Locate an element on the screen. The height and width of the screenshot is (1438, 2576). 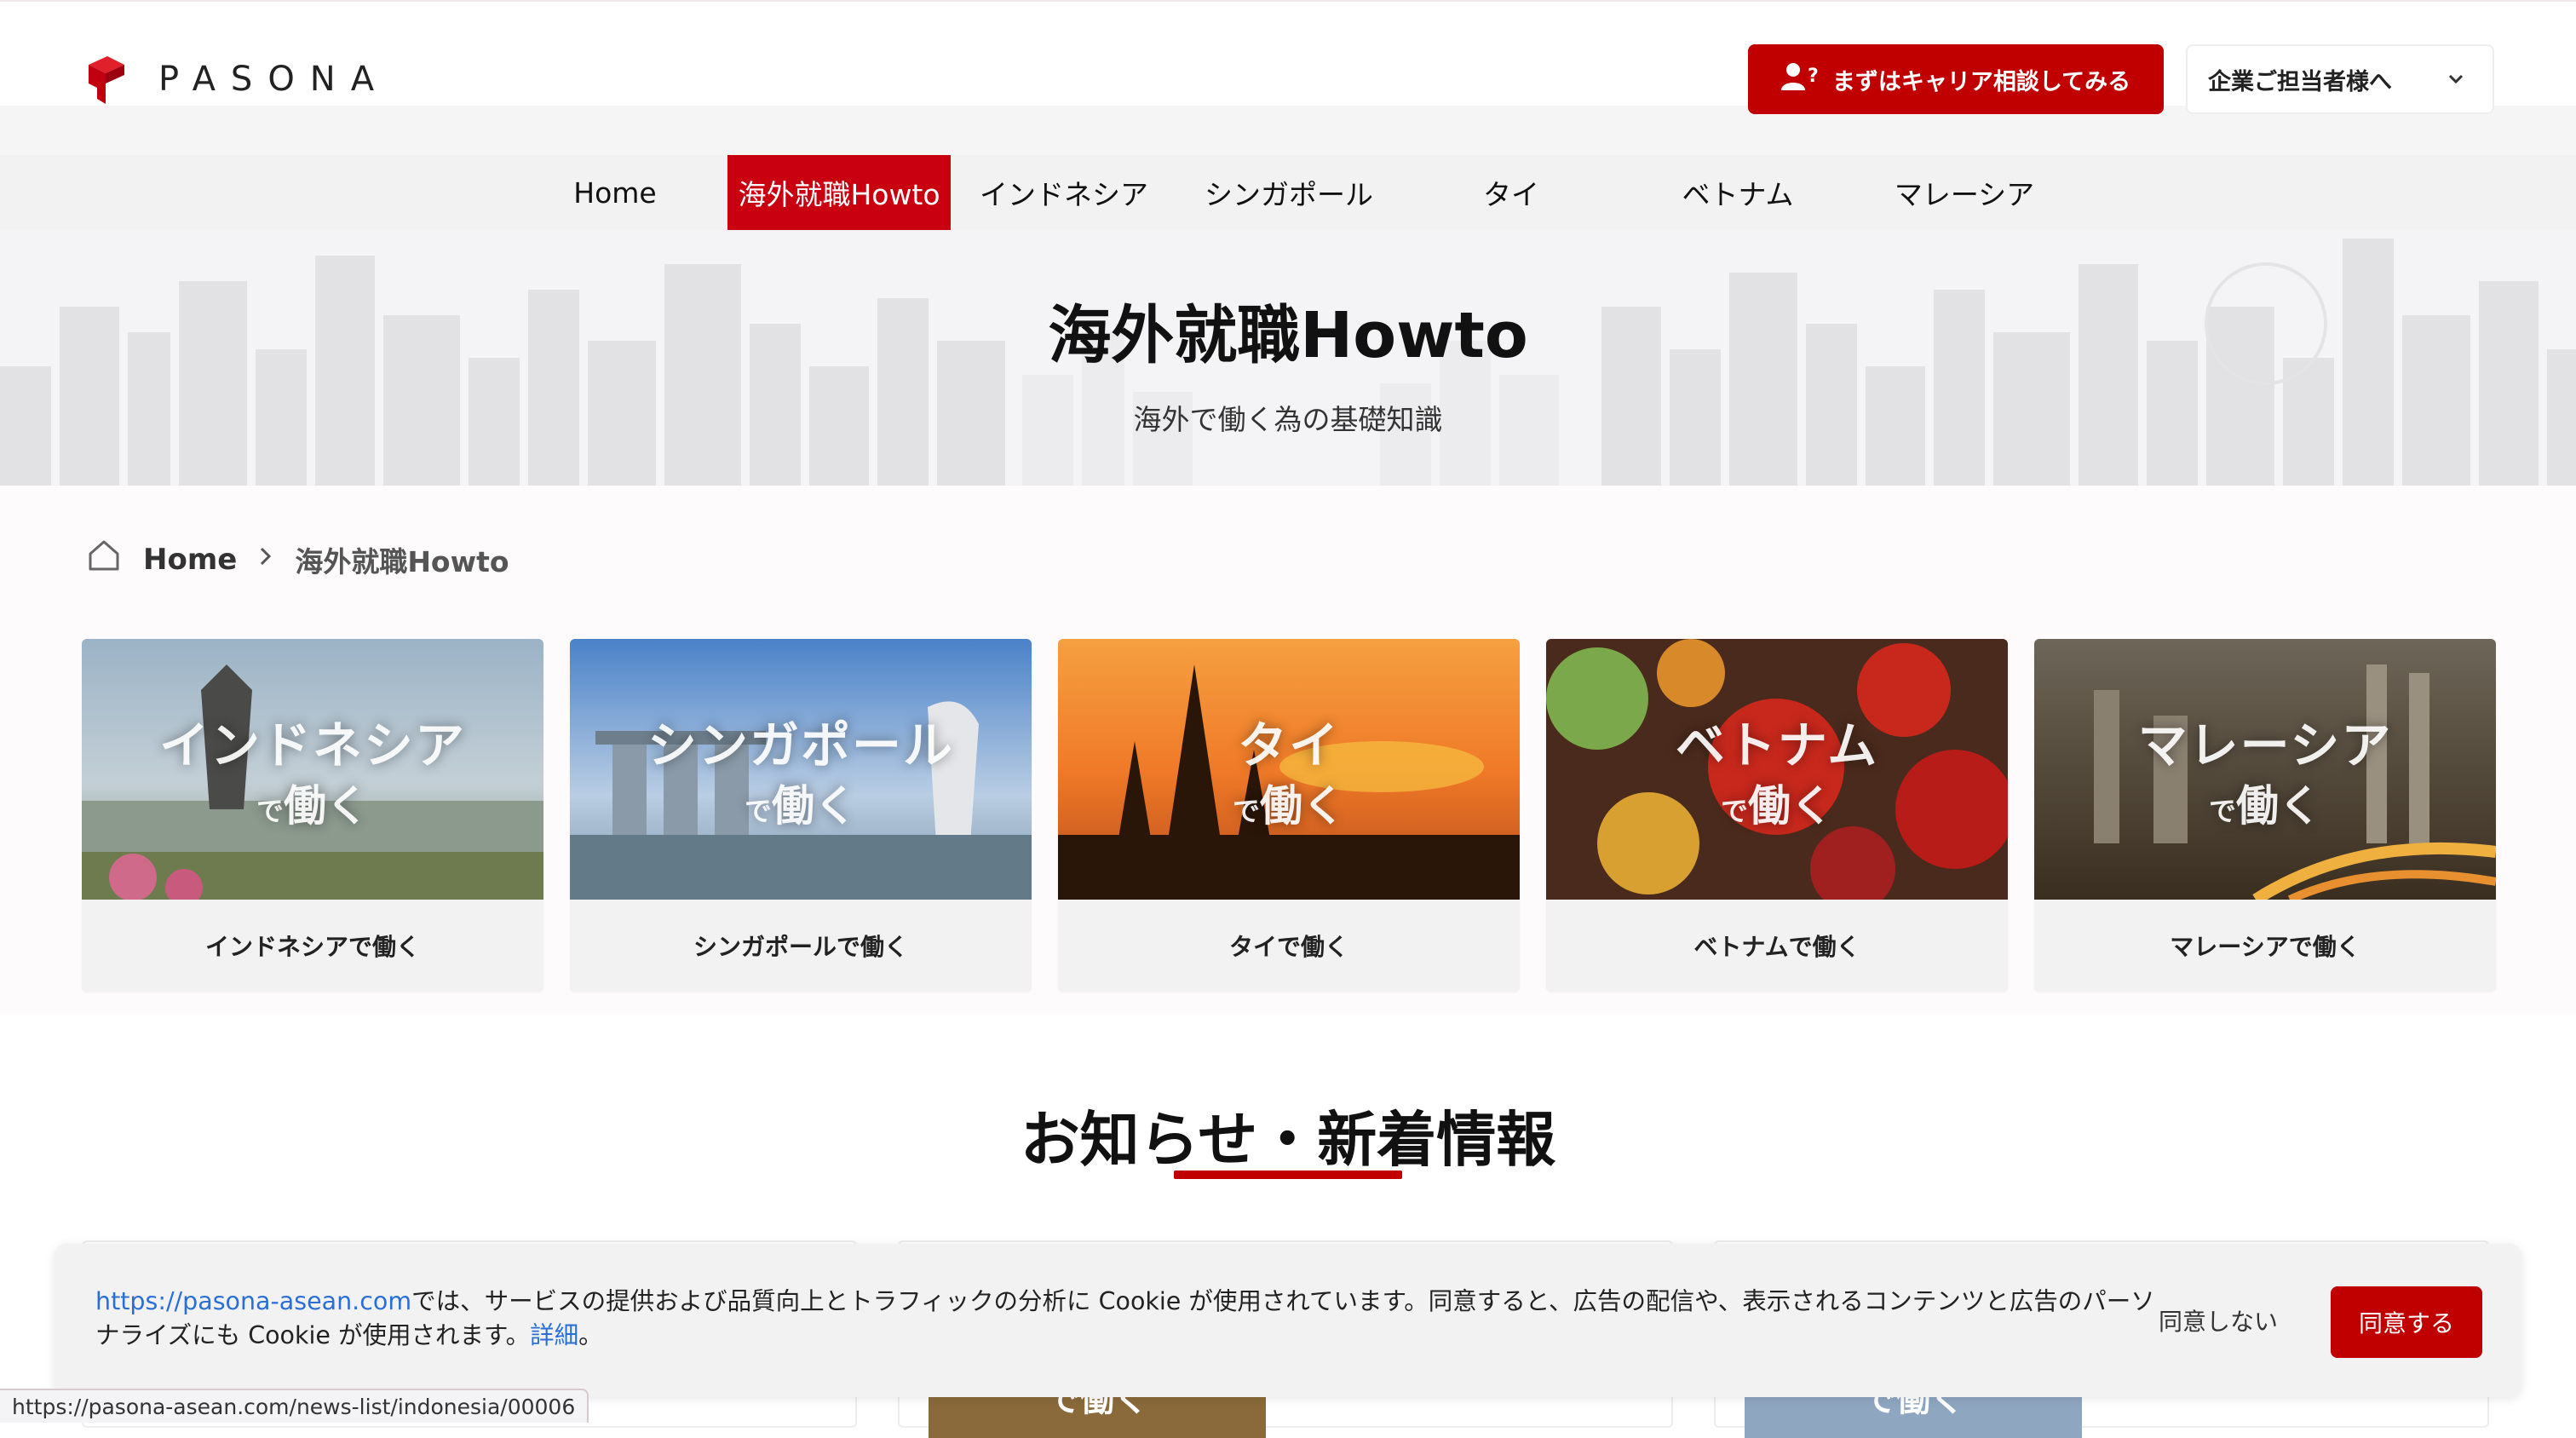
home-icon is located at coordinates (104, 559).